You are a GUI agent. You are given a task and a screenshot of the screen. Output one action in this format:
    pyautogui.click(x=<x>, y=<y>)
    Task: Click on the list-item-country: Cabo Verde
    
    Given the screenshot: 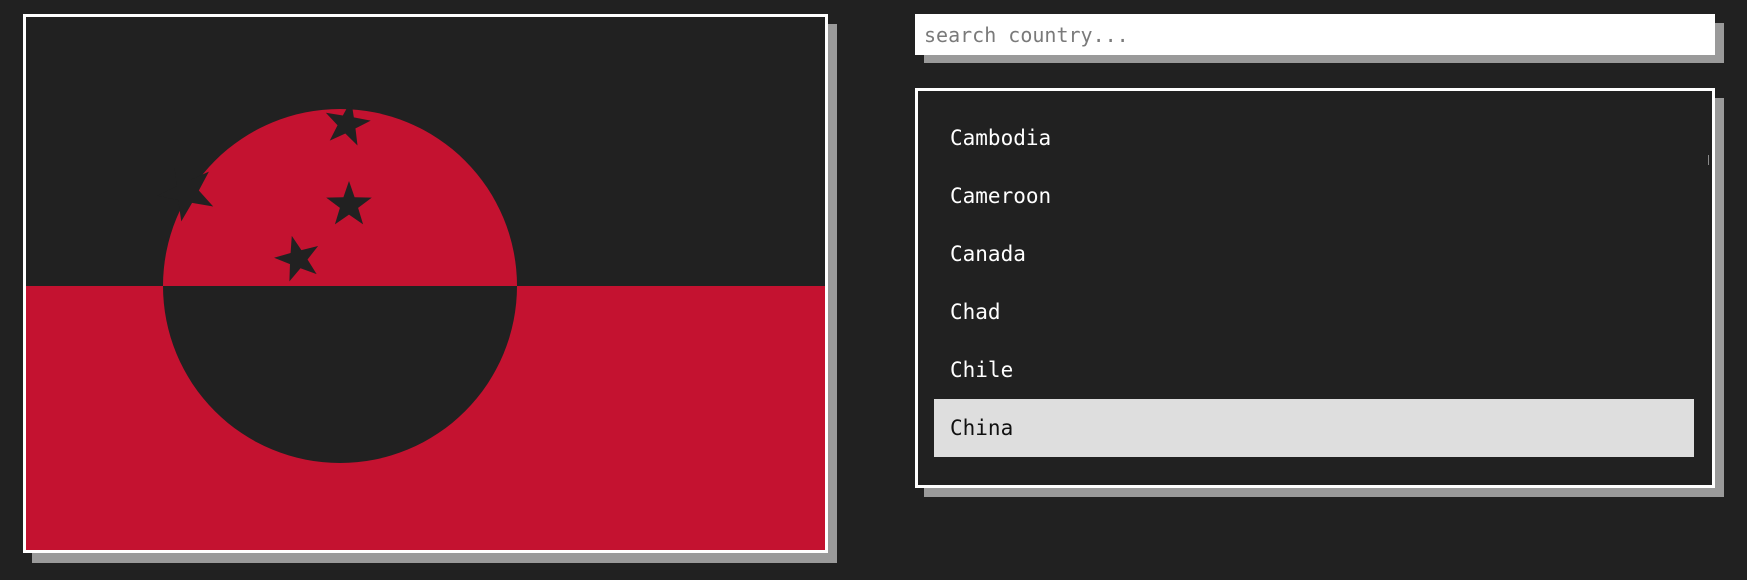 What is the action you would take?
    pyautogui.click(x=1314, y=100)
    